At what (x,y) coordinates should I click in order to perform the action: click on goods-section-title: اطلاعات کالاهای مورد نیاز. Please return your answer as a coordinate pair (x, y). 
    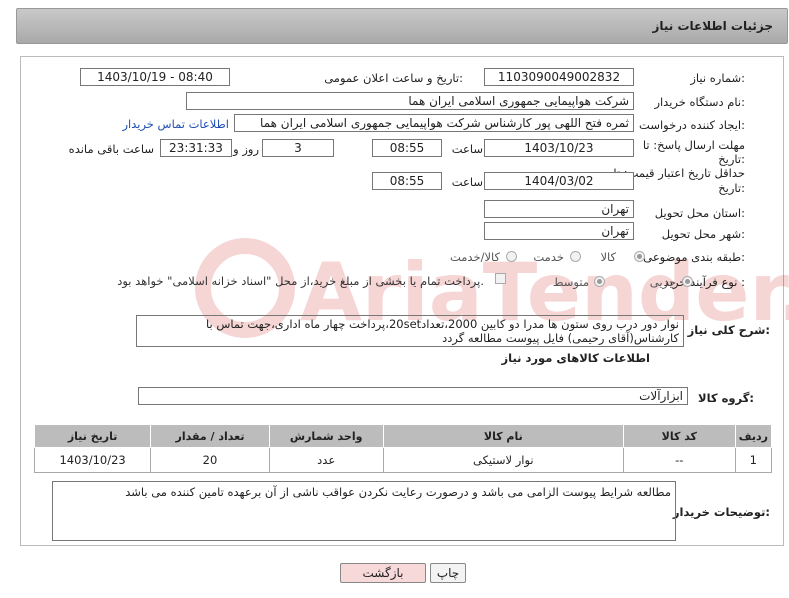
    Looking at the image, I should click on (575, 358).